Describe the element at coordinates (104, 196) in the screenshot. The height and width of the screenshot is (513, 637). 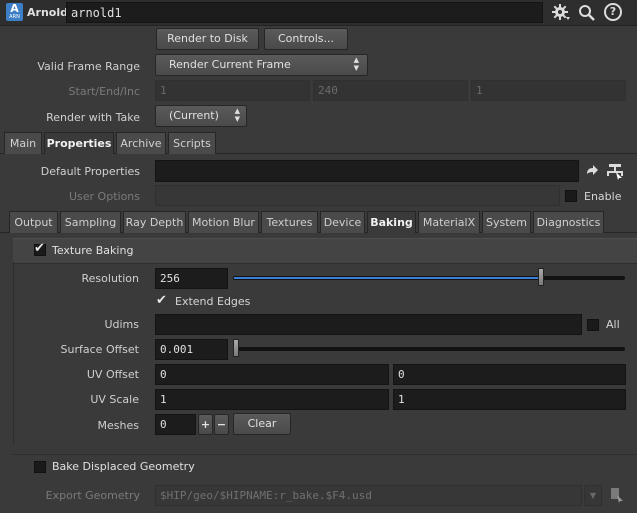
I see `user-options-label: User Options` at that location.